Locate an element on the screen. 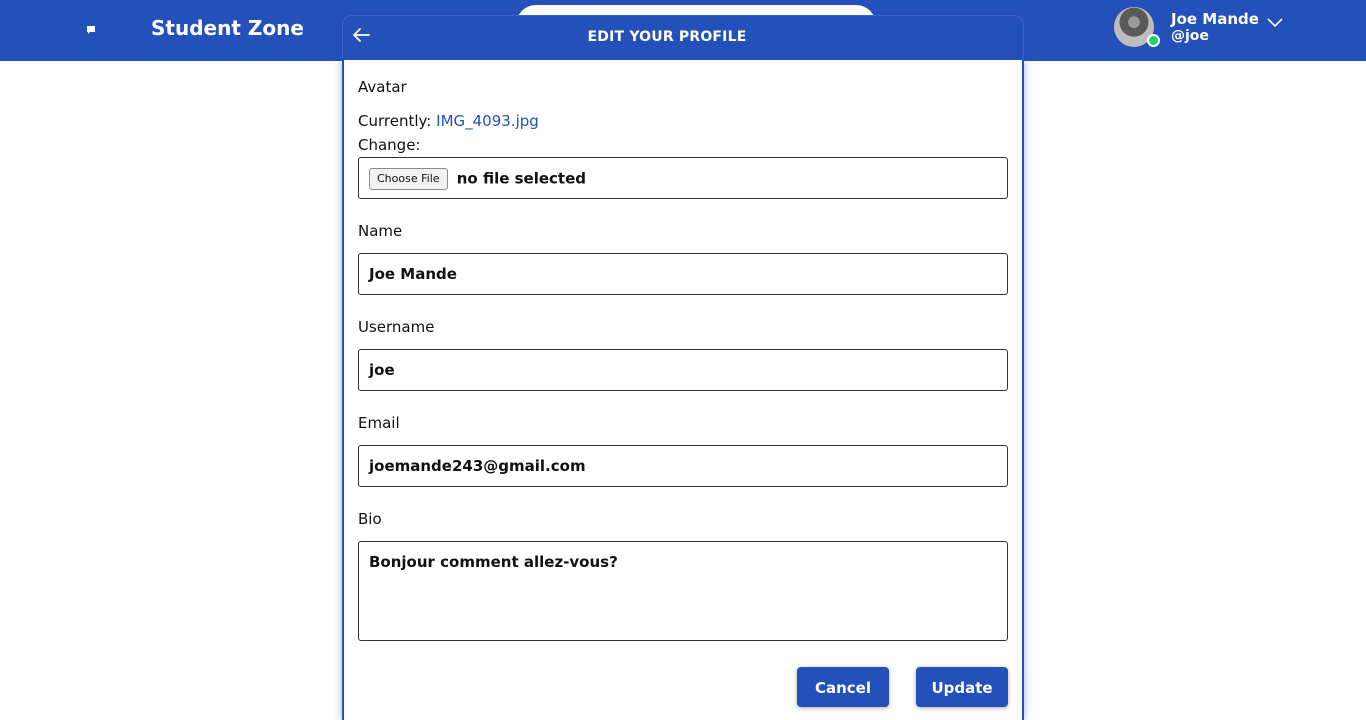  user-handle: @joe is located at coordinates (1190, 36).